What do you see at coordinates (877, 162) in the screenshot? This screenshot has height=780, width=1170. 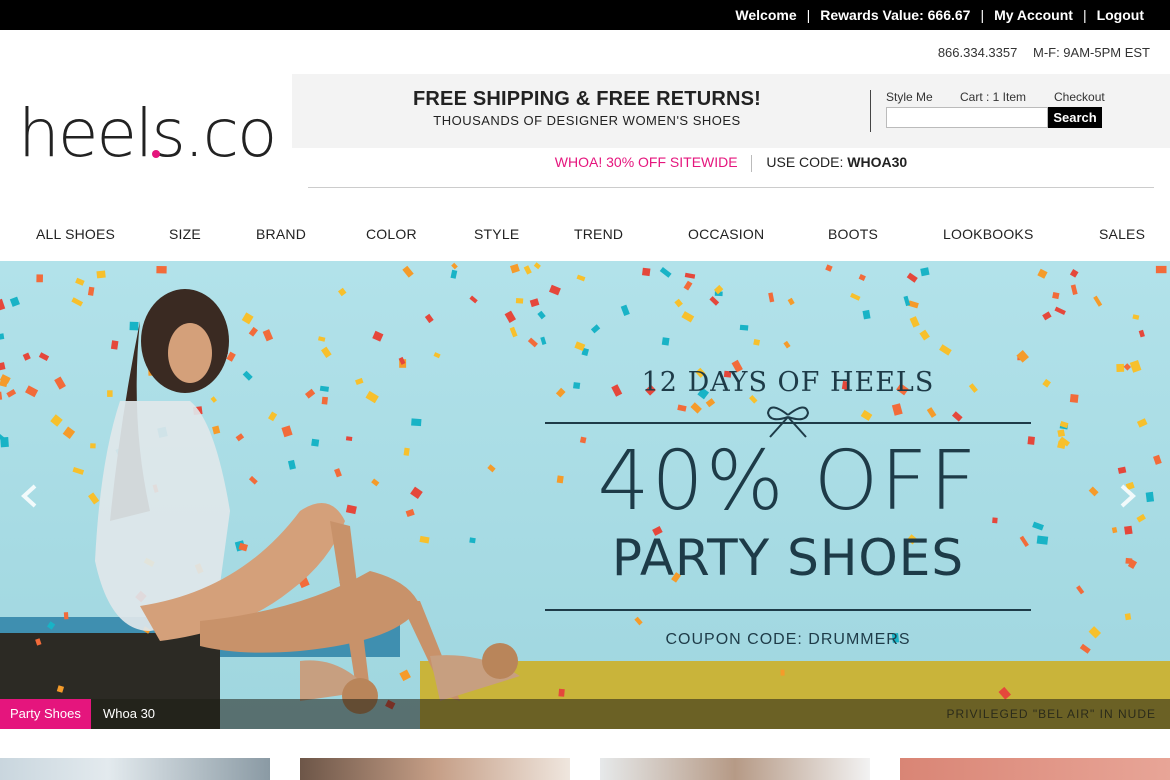 I see `promo-code: WHOA30` at bounding box center [877, 162].